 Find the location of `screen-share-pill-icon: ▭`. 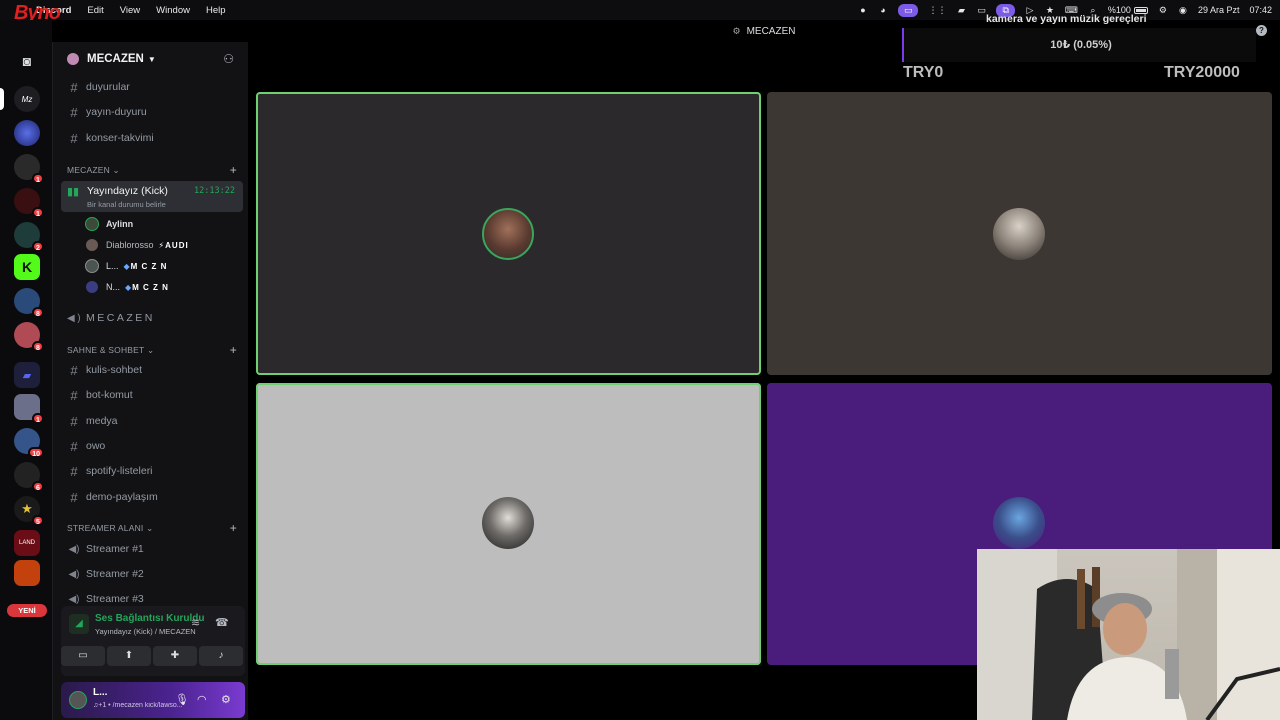

screen-share-pill-icon: ▭ is located at coordinates (908, 10).